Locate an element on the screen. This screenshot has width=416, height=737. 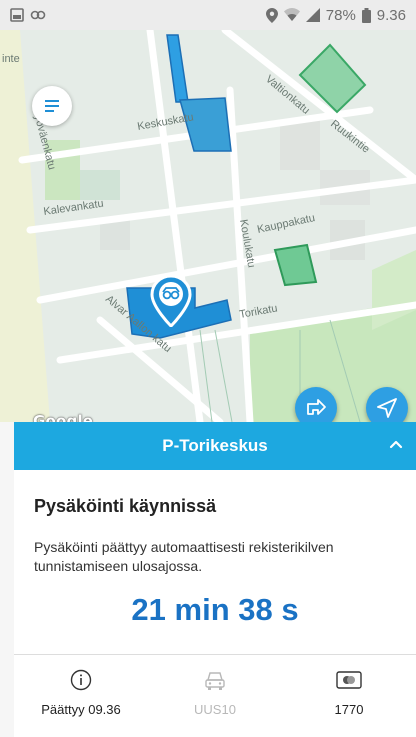
status-right-icons: 78% 9.36 is located at coordinates (335, 15).